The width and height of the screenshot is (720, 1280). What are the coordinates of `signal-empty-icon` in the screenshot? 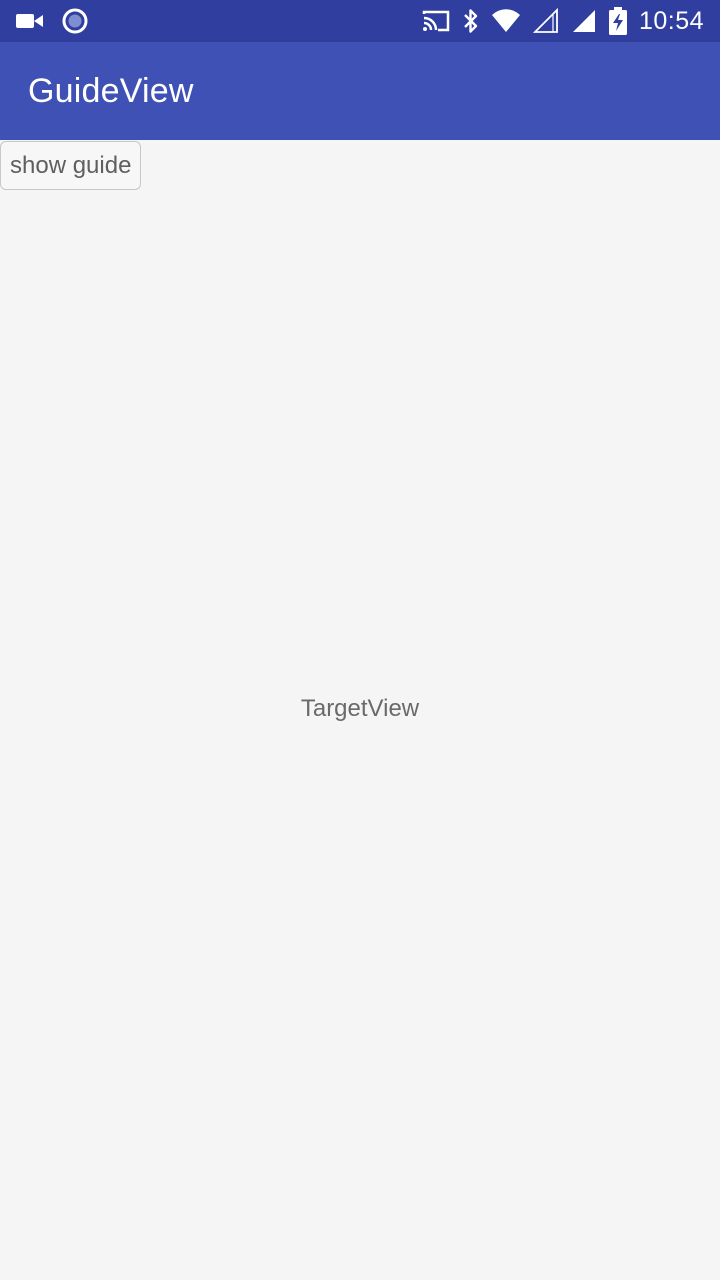 It's located at (545, 21).